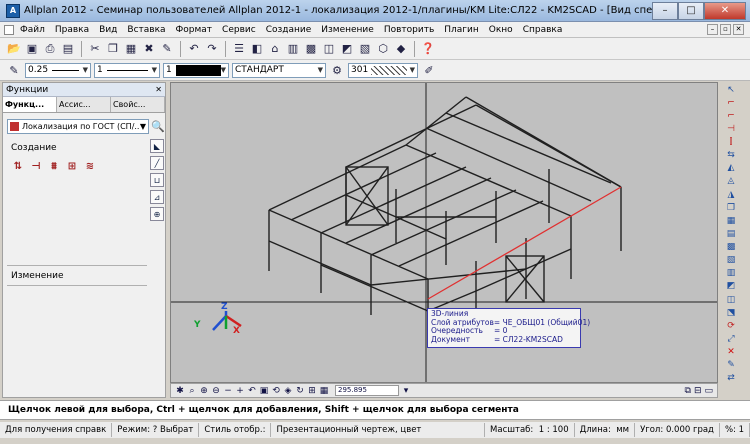  What do you see at coordinates (149, 49) in the screenshot?
I see `delete-icon: ✖` at bounding box center [149, 49].